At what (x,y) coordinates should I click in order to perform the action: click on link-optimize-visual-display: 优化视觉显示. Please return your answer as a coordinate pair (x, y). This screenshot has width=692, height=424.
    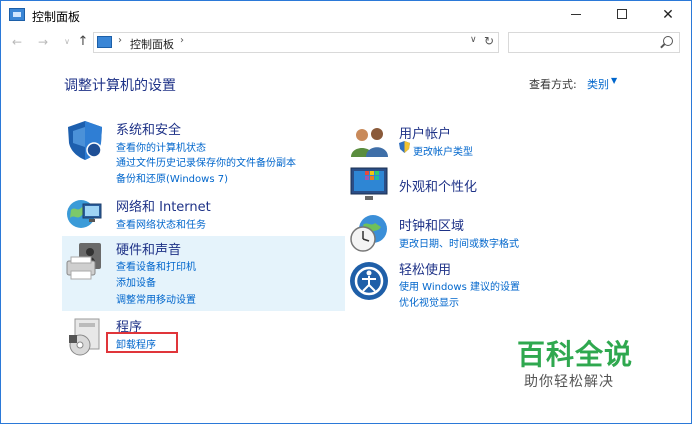
    Looking at the image, I should click on (429, 301).